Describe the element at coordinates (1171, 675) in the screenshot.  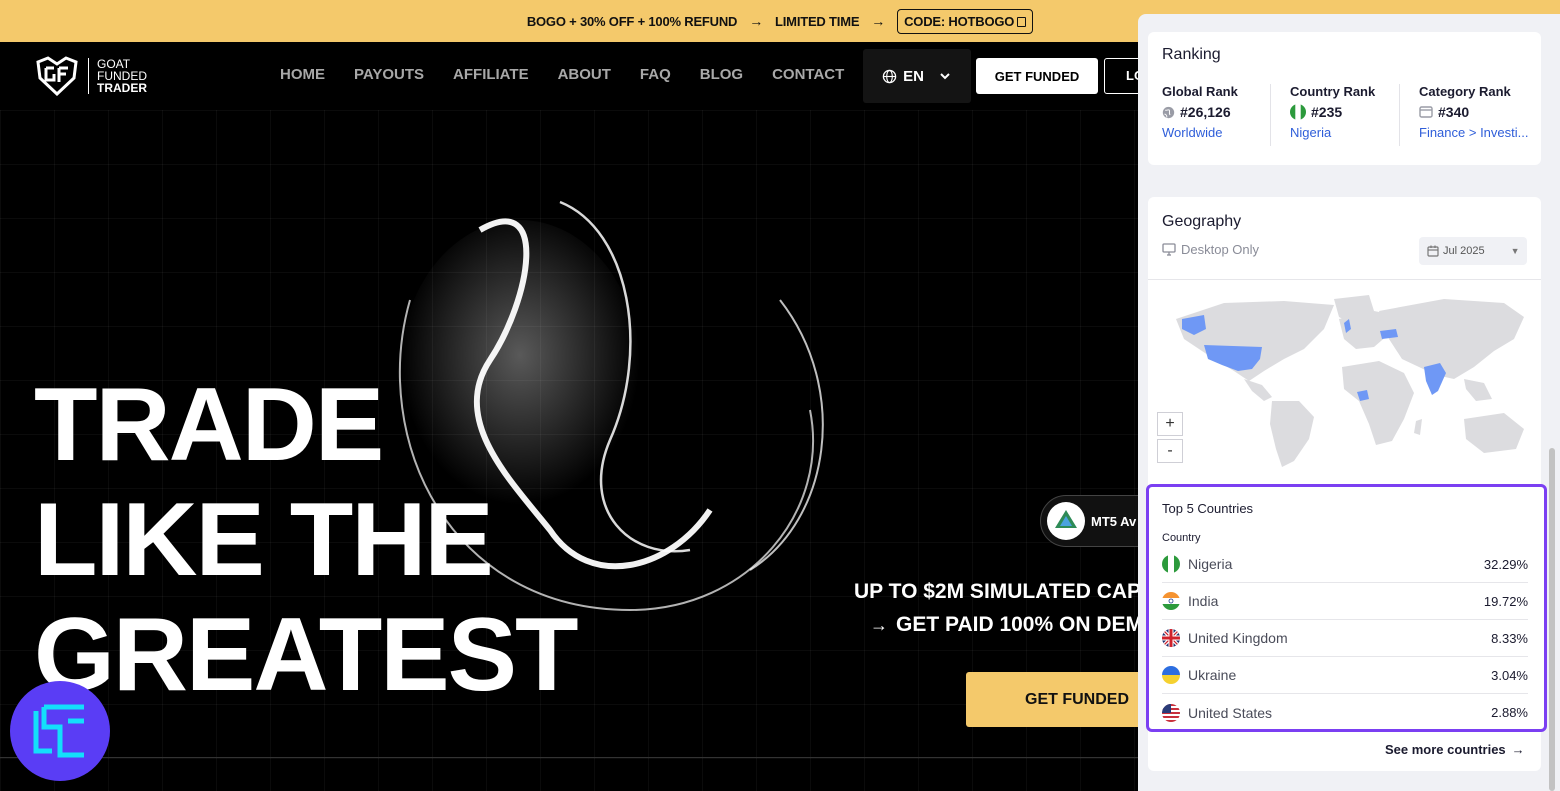
I see `ukraine-flag-icon` at that location.